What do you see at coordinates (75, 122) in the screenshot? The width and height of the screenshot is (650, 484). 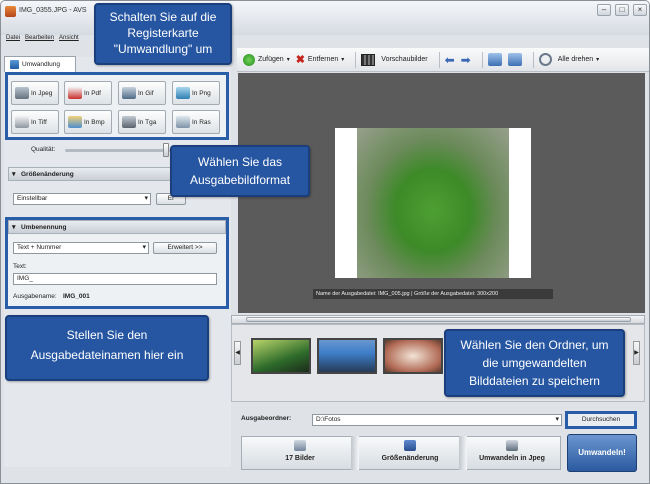 I see `bmp-icon` at bounding box center [75, 122].